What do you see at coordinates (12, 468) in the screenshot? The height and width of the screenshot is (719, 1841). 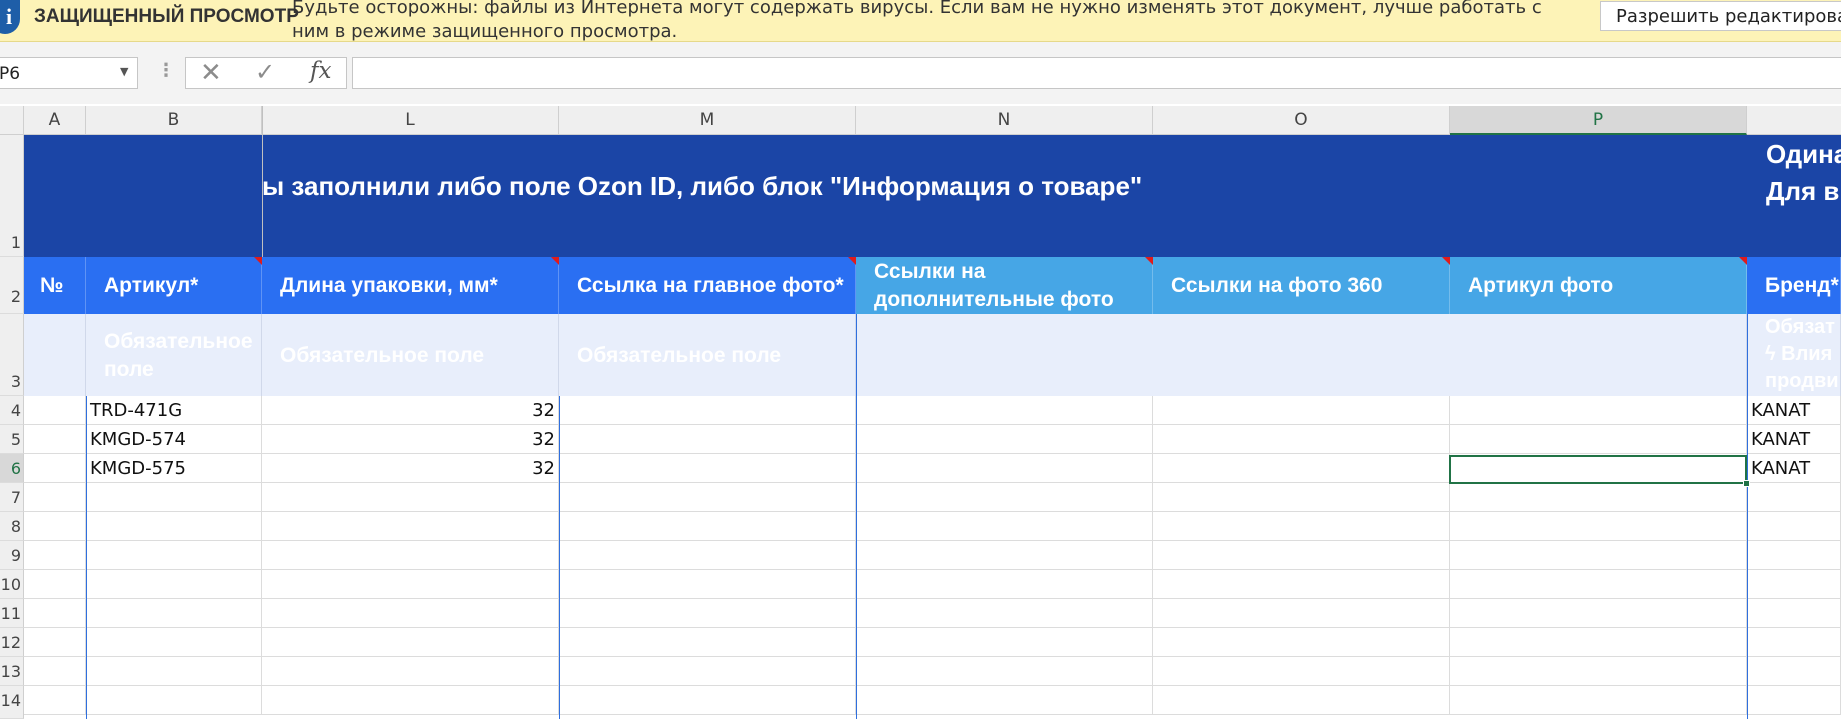 I see `row-header-6: 6` at bounding box center [12, 468].